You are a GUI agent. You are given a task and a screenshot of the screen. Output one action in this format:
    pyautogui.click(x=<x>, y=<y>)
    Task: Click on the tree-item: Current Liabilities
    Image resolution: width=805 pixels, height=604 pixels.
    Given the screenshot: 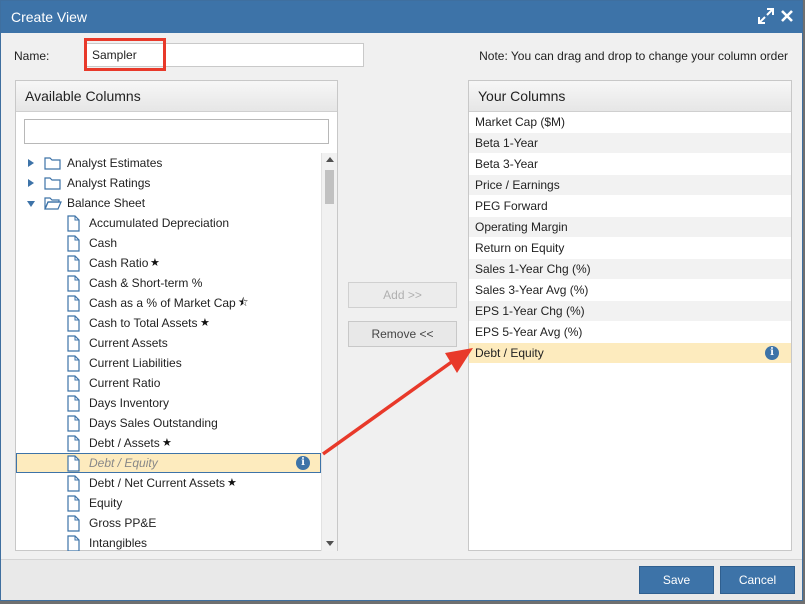 What is the action you would take?
    pyautogui.click(x=168, y=363)
    